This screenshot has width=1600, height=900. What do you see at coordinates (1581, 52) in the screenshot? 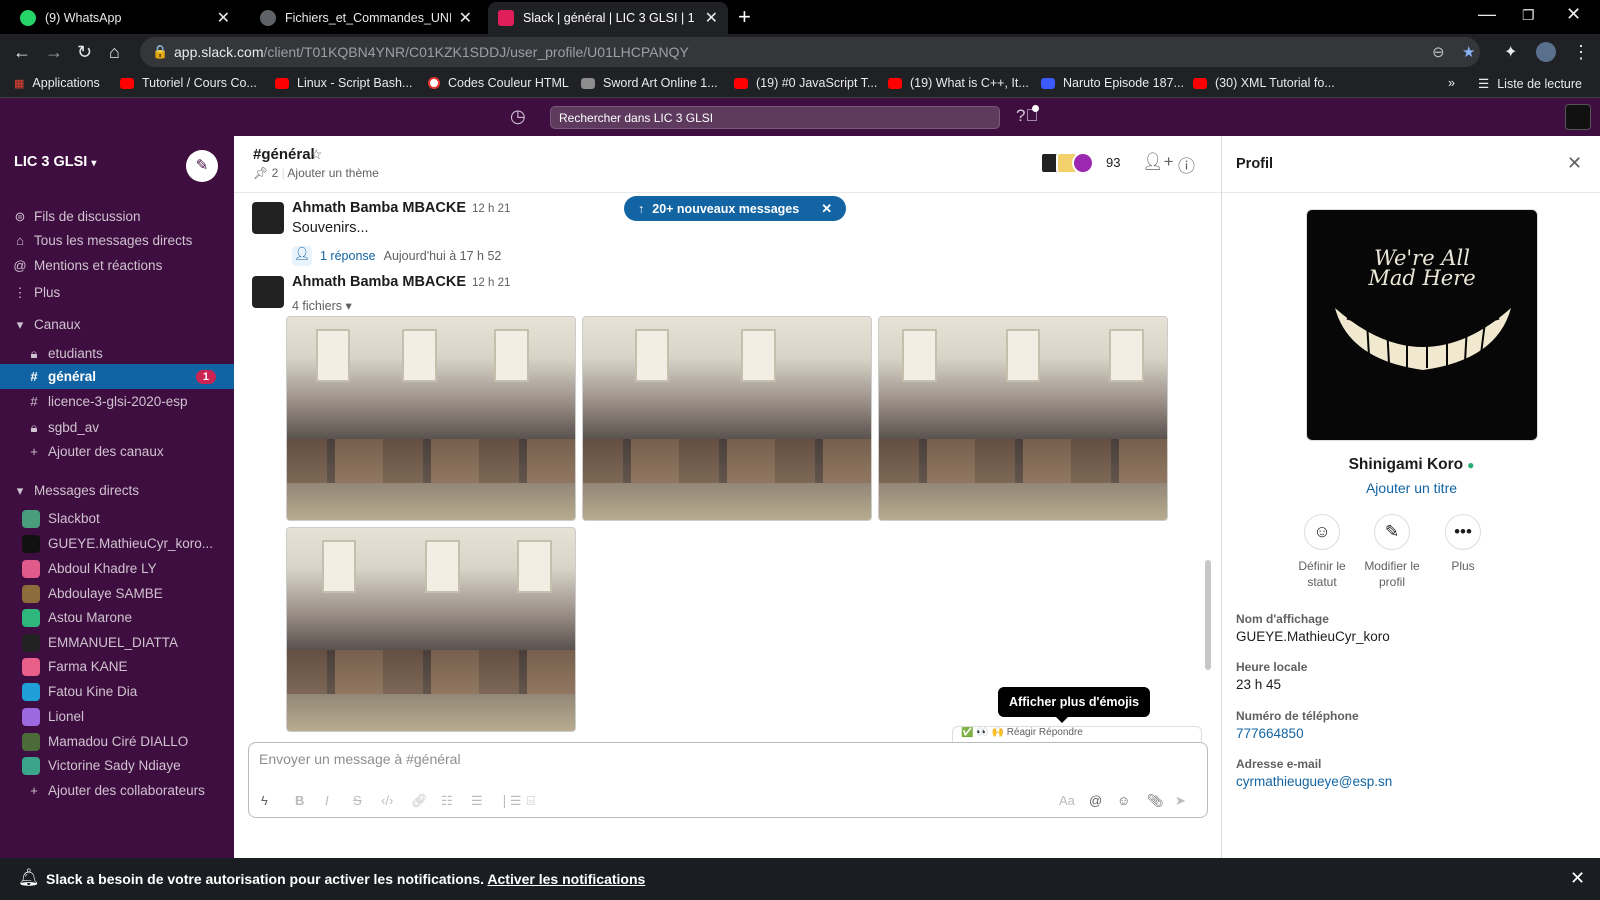
I see `menu-dots-icon: ⋮` at bounding box center [1581, 52].